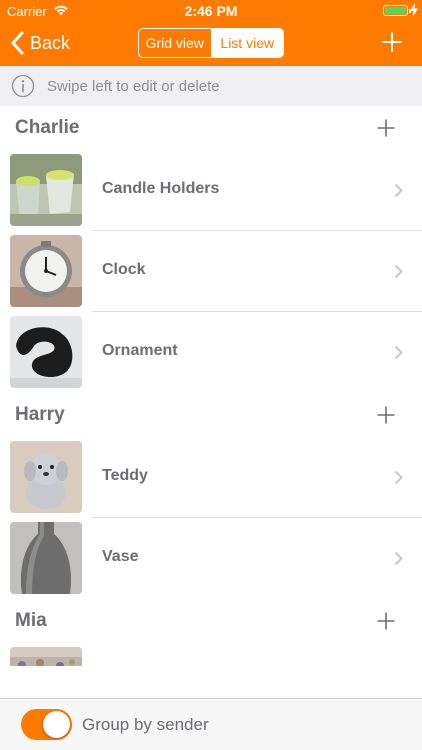 The height and width of the screenshot is (750, 422). What do you see at coordinates (211, 477) in the screenshot?
I see `list-item-teddy: Teddy` at bounding box center [211, 477].